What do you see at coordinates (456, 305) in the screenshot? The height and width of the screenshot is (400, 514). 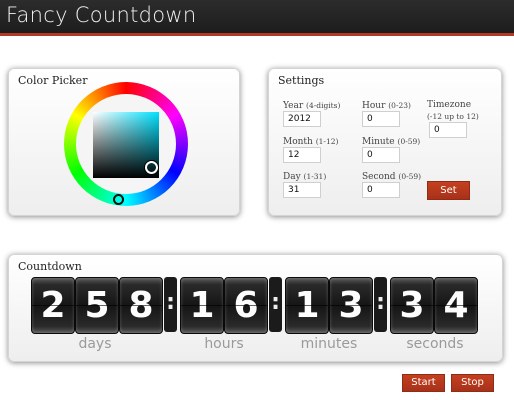 I see `seconds-digit-2: 4` at bounding box center [456, 305].